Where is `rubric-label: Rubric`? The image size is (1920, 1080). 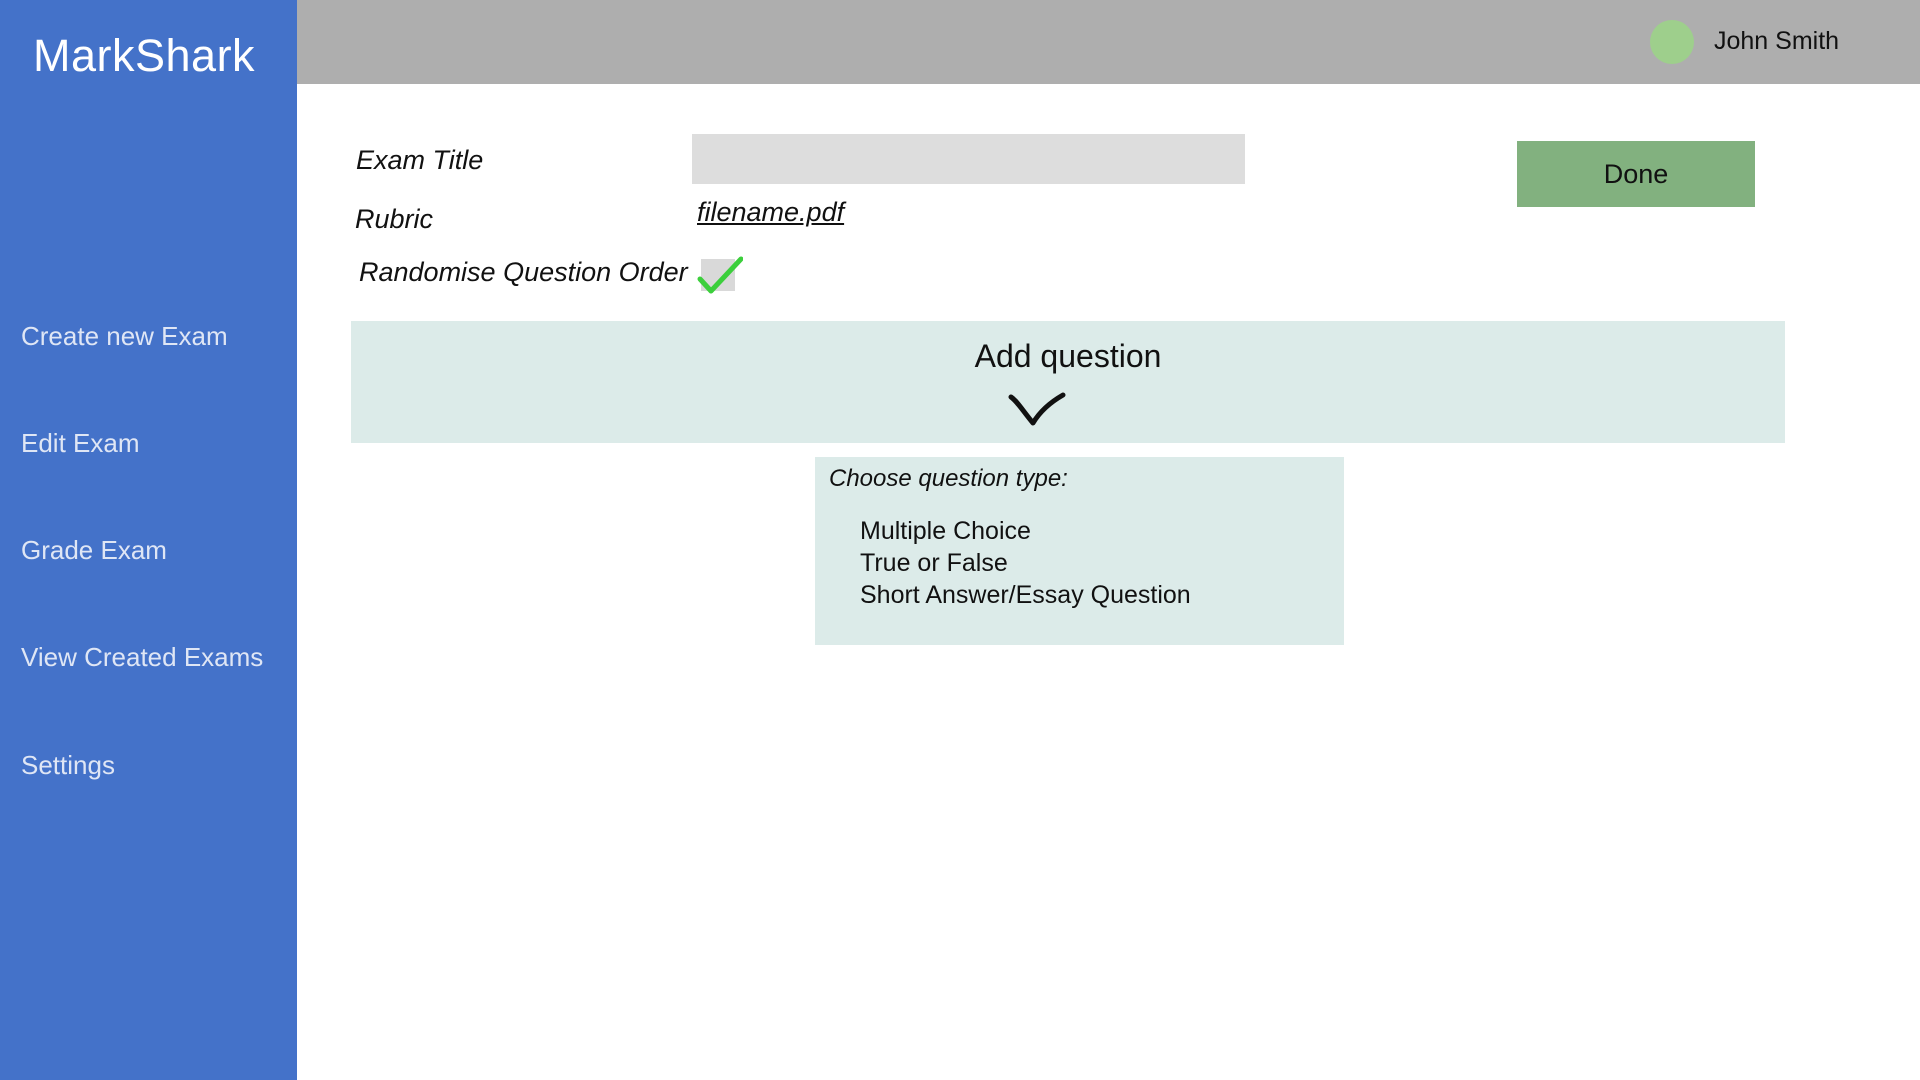
rubric-label: Rubric is located at coordinates (394, 219).